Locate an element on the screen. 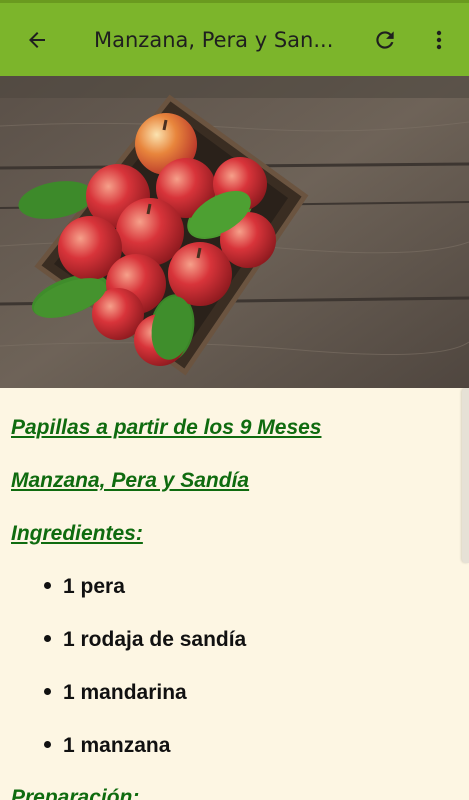 The height and width of the screenshot is (800, 469). scrollbar is located at coordinates (465, 475).